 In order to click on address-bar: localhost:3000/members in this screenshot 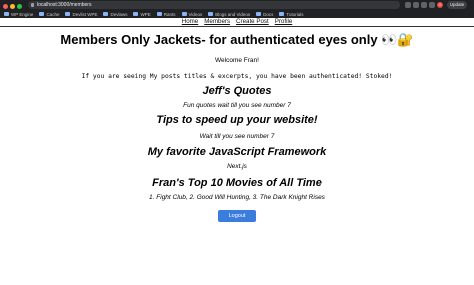, I will do `click(214, 5)`.